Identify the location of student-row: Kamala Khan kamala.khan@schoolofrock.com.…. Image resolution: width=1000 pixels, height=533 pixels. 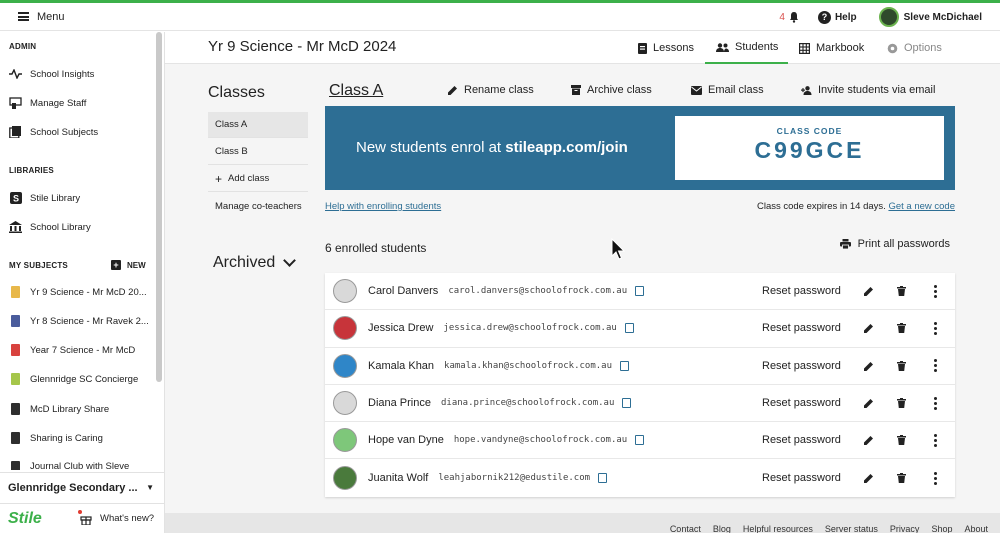
(640, 366).